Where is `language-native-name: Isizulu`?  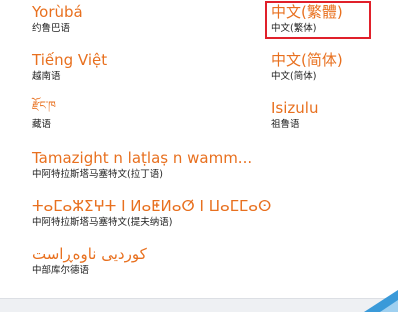 language-native-name: Isizulu is located at coordinates (295, 108).